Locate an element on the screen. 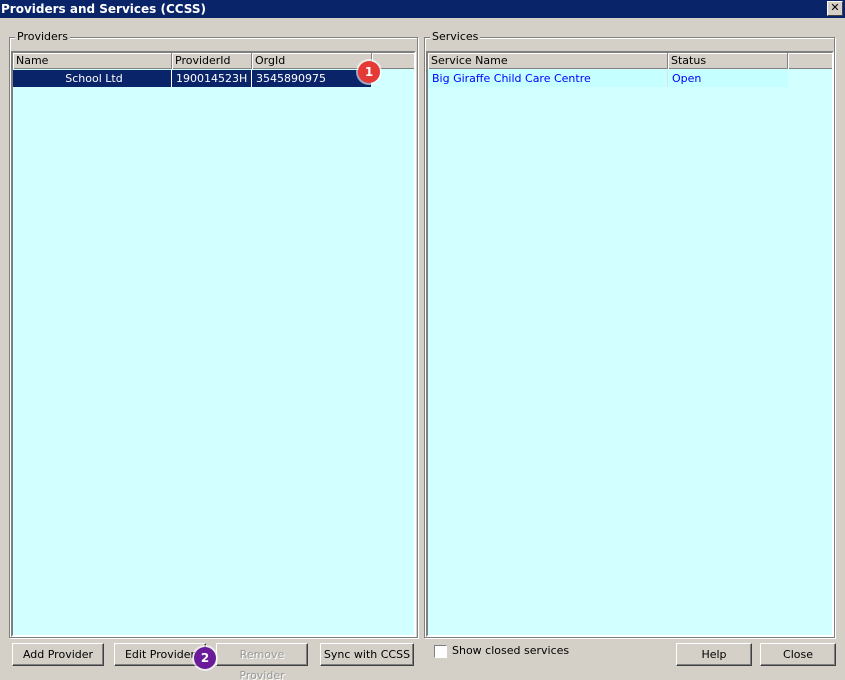 This screenshot has height=680, width=845. provider-id-cell: 190014523H is located at coordinates (212, 78).